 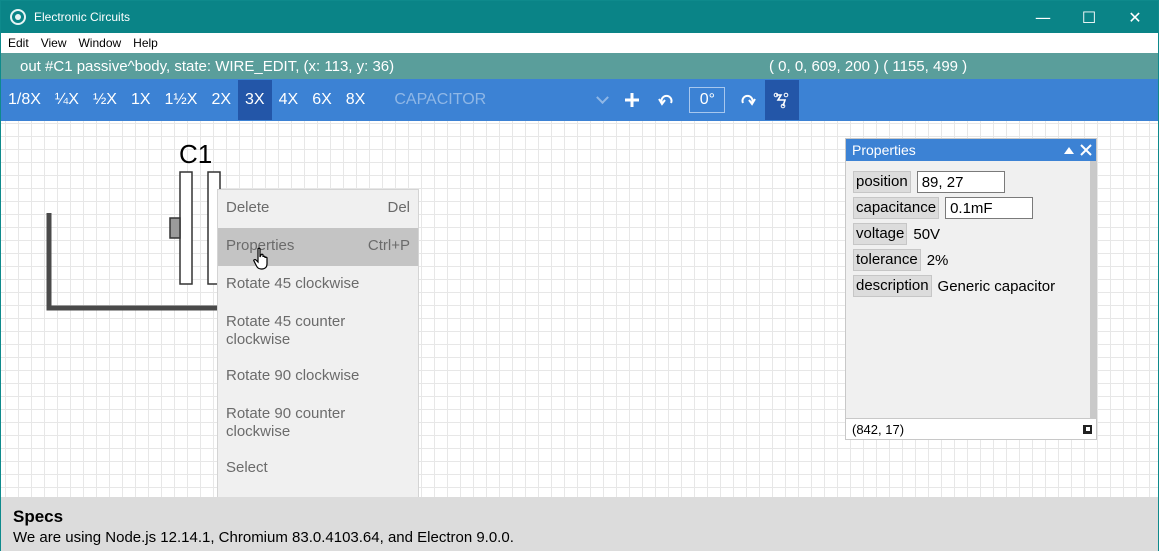 What do you see at coordinates (289, 100) in the screenshot?
I see `zoom-4x-button: 4X` at bounding box center [289, 100].